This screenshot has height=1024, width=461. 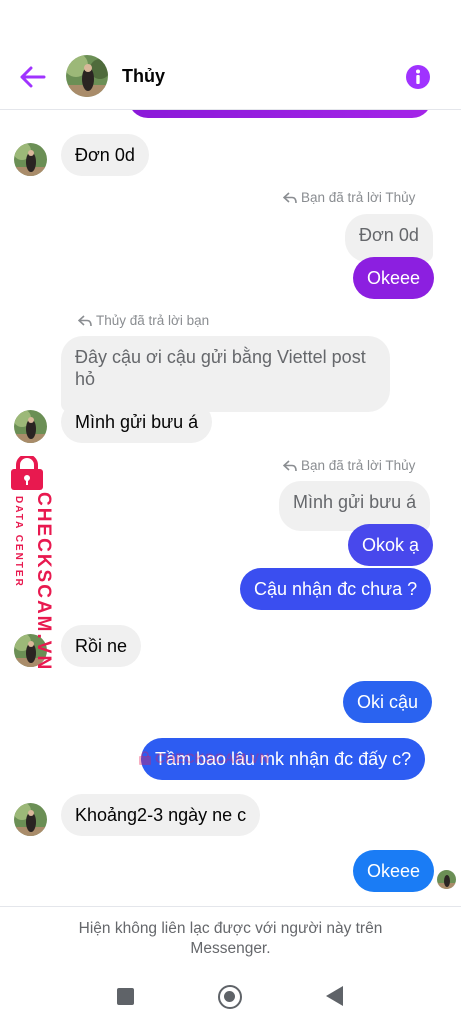 I want to click on system-nav-bar, so click(x=230, y=996).